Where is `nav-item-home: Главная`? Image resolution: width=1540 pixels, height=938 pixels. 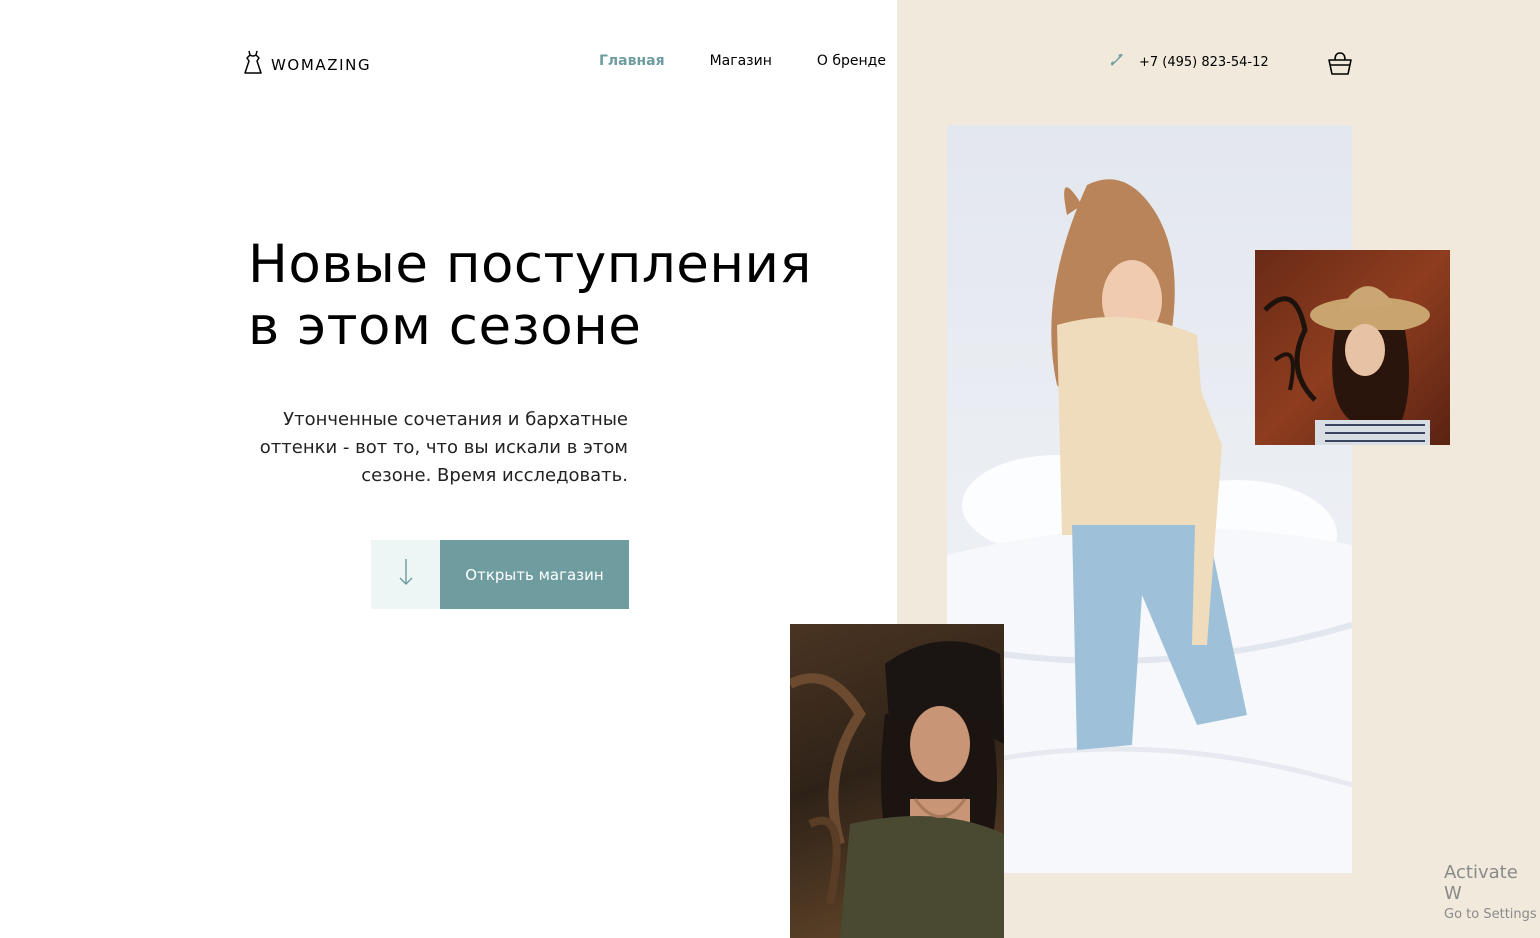
nav-item-home: Главная is located at coordinates (632, 61).